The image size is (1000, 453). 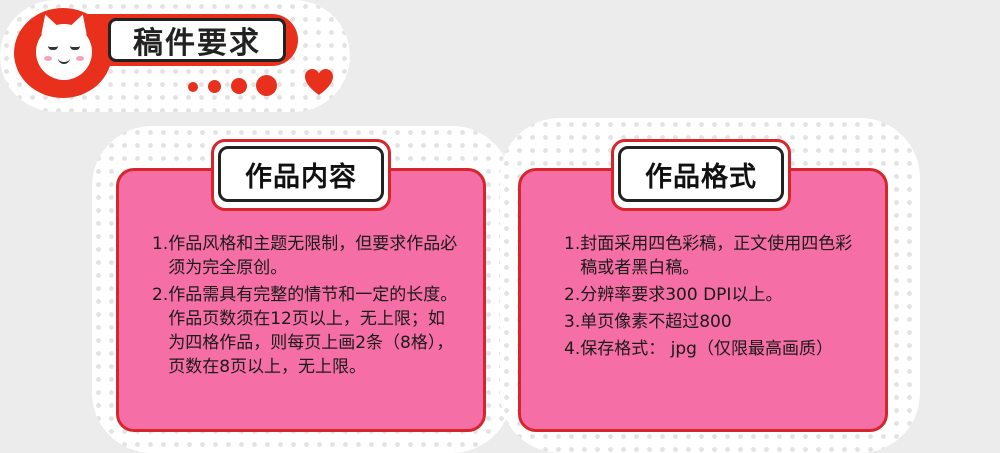 I want to click on list-item-number: 3., so click(x=572, y=322).